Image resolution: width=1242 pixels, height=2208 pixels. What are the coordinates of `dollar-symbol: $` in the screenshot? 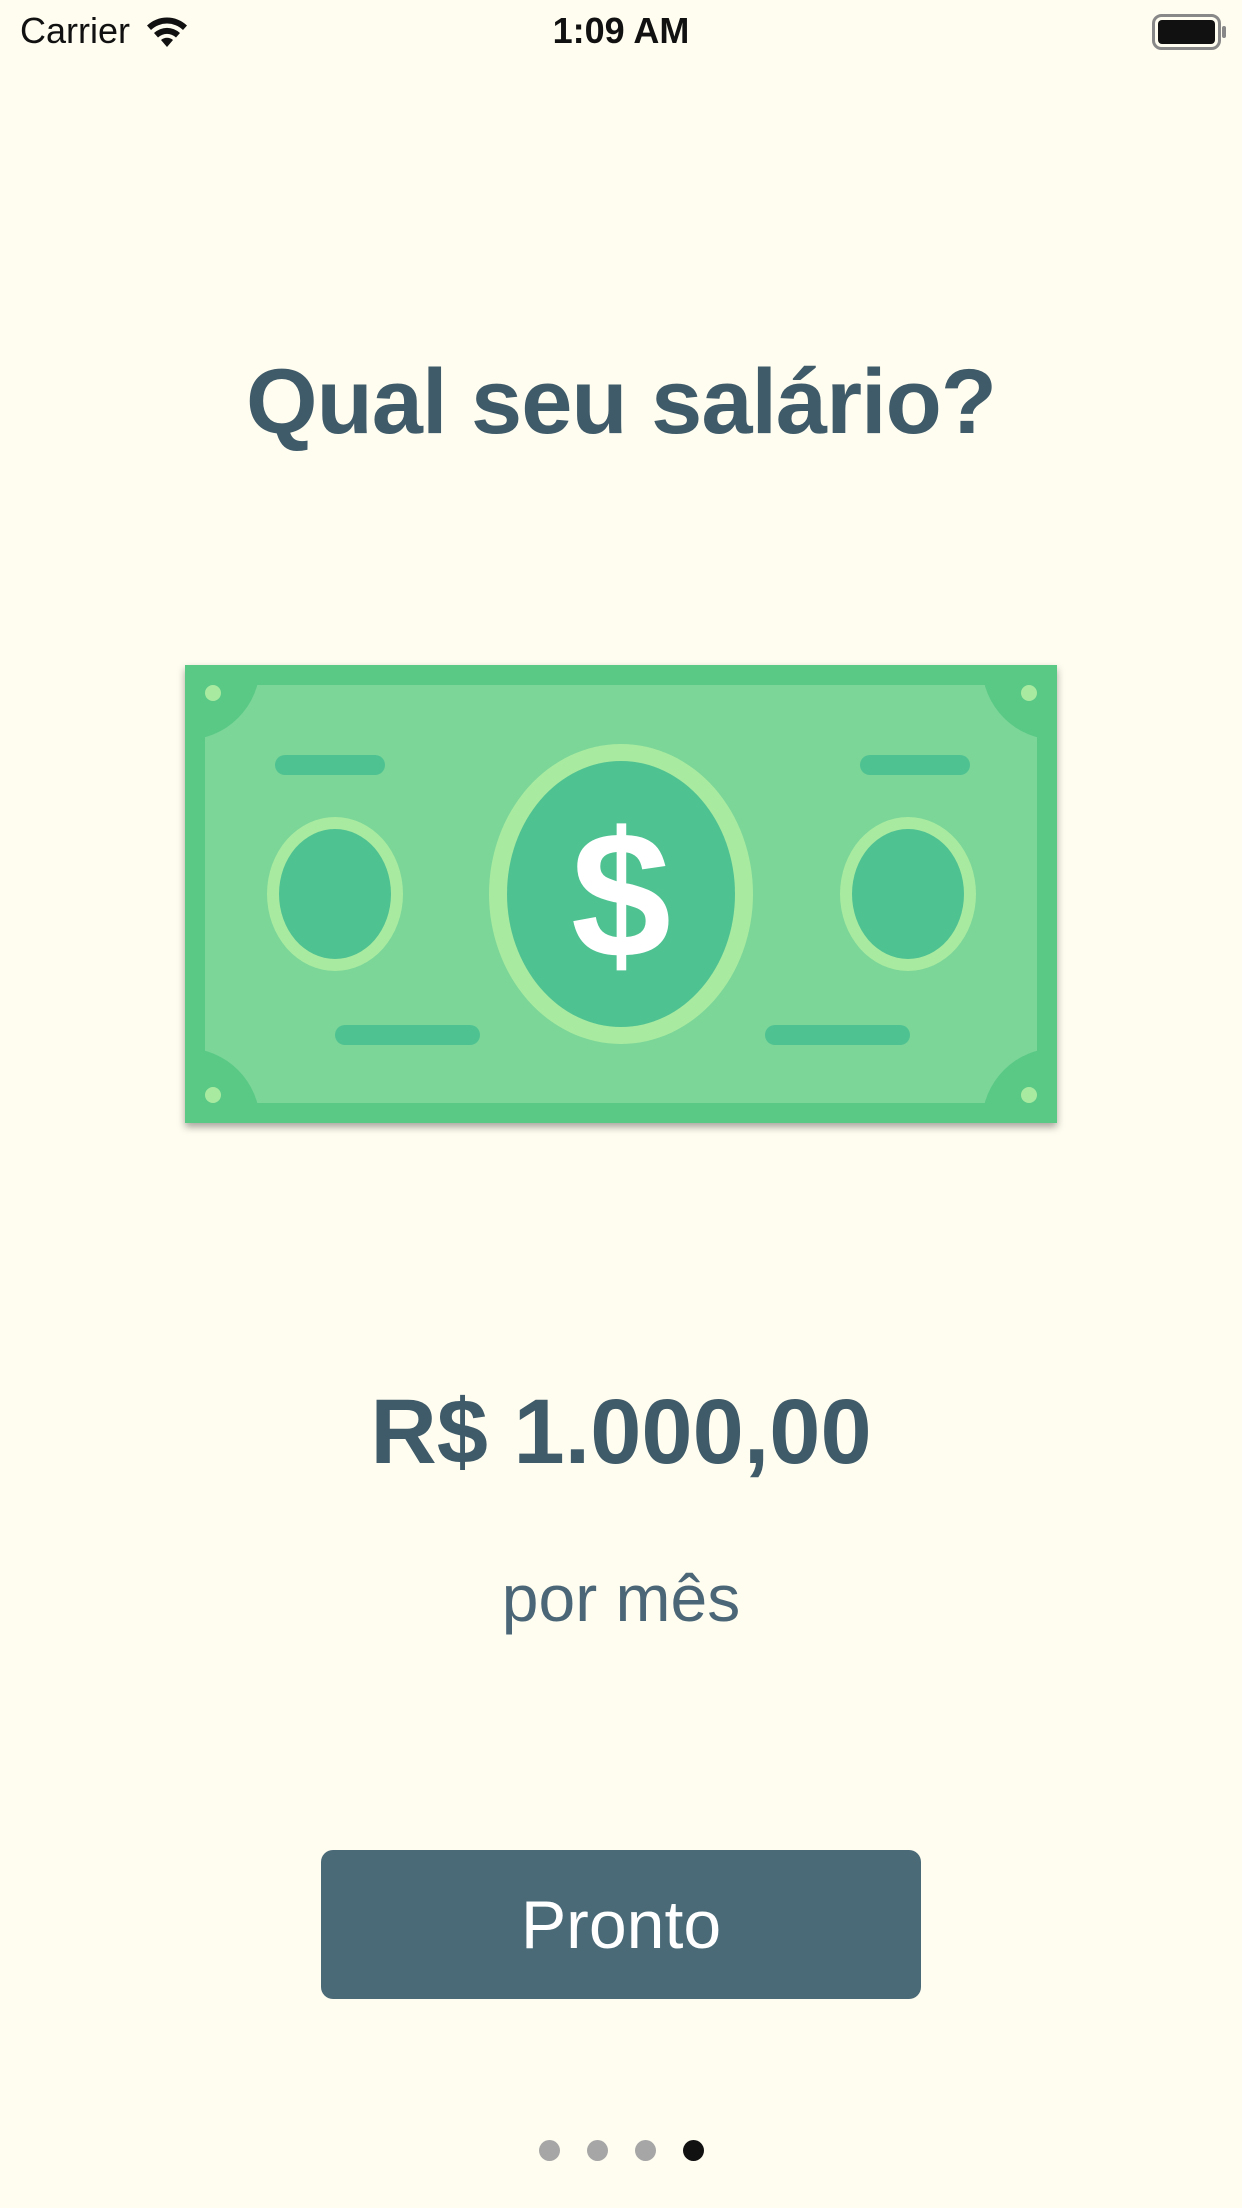 It's located at (621, 895).